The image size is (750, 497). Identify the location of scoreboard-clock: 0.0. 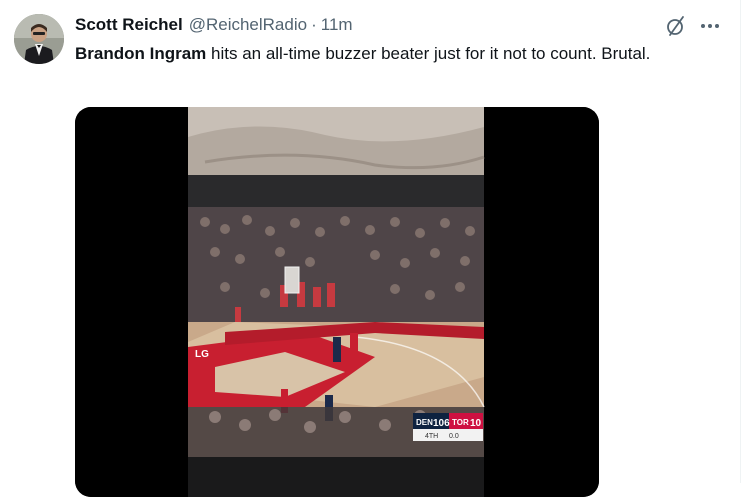
(454, 436).